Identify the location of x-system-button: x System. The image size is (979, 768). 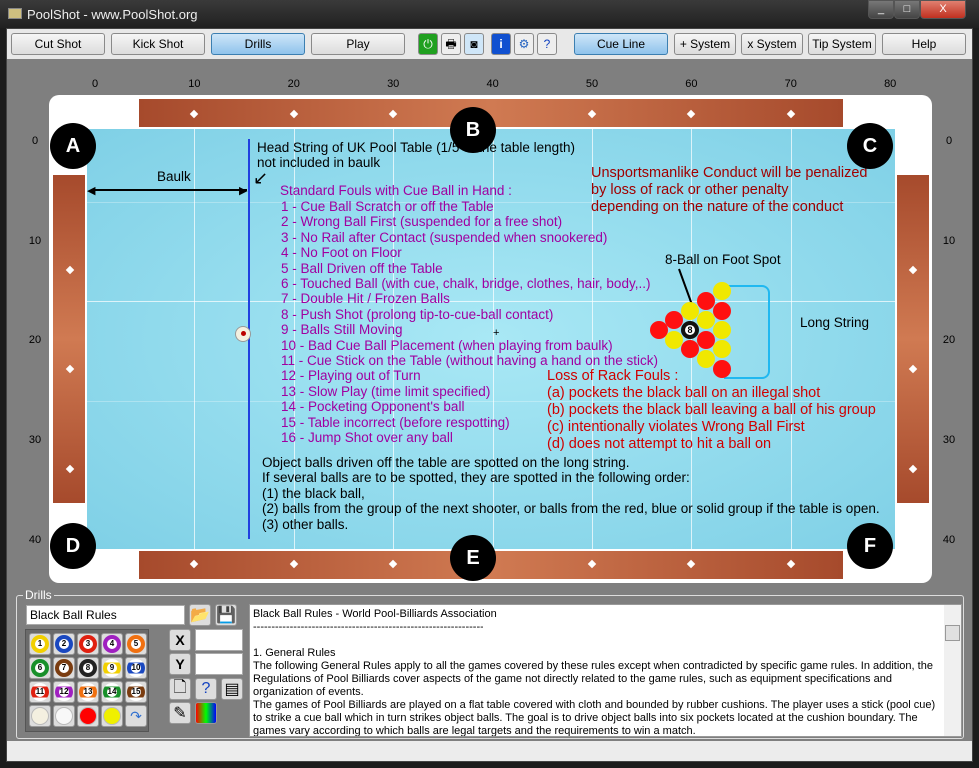
(772, 44).